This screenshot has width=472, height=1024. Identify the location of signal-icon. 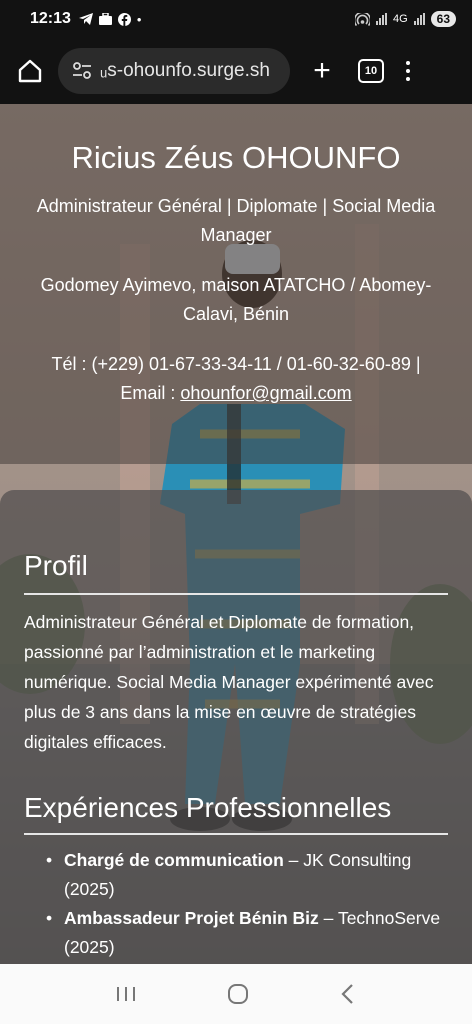
(381, 19).